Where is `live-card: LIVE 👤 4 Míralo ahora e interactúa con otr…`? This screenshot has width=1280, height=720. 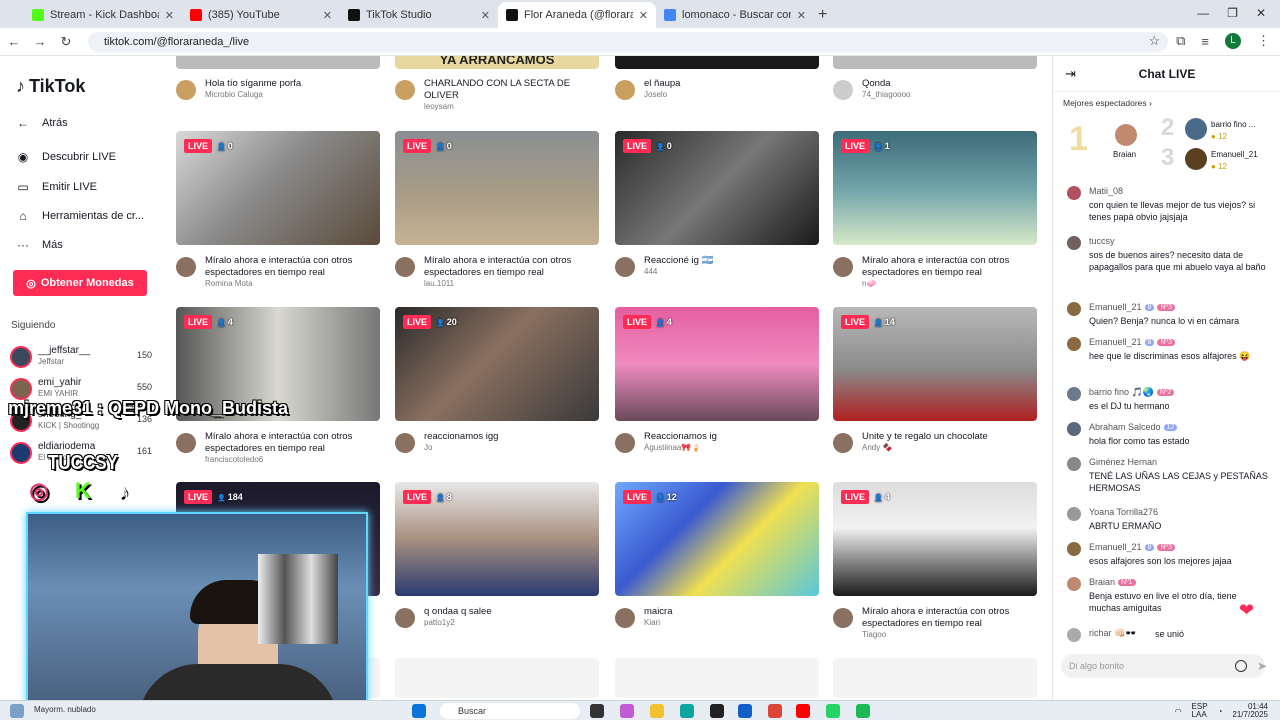
live-card: LIVE 👤 4 Míralo ahora e interactúa con otr… is located at coordinates (935, 566).